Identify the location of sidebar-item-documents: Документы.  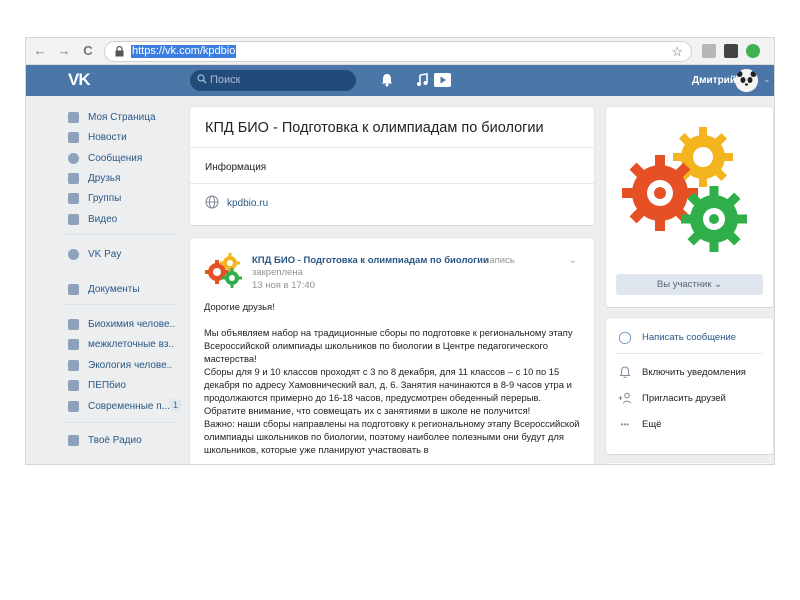
(123, 291).